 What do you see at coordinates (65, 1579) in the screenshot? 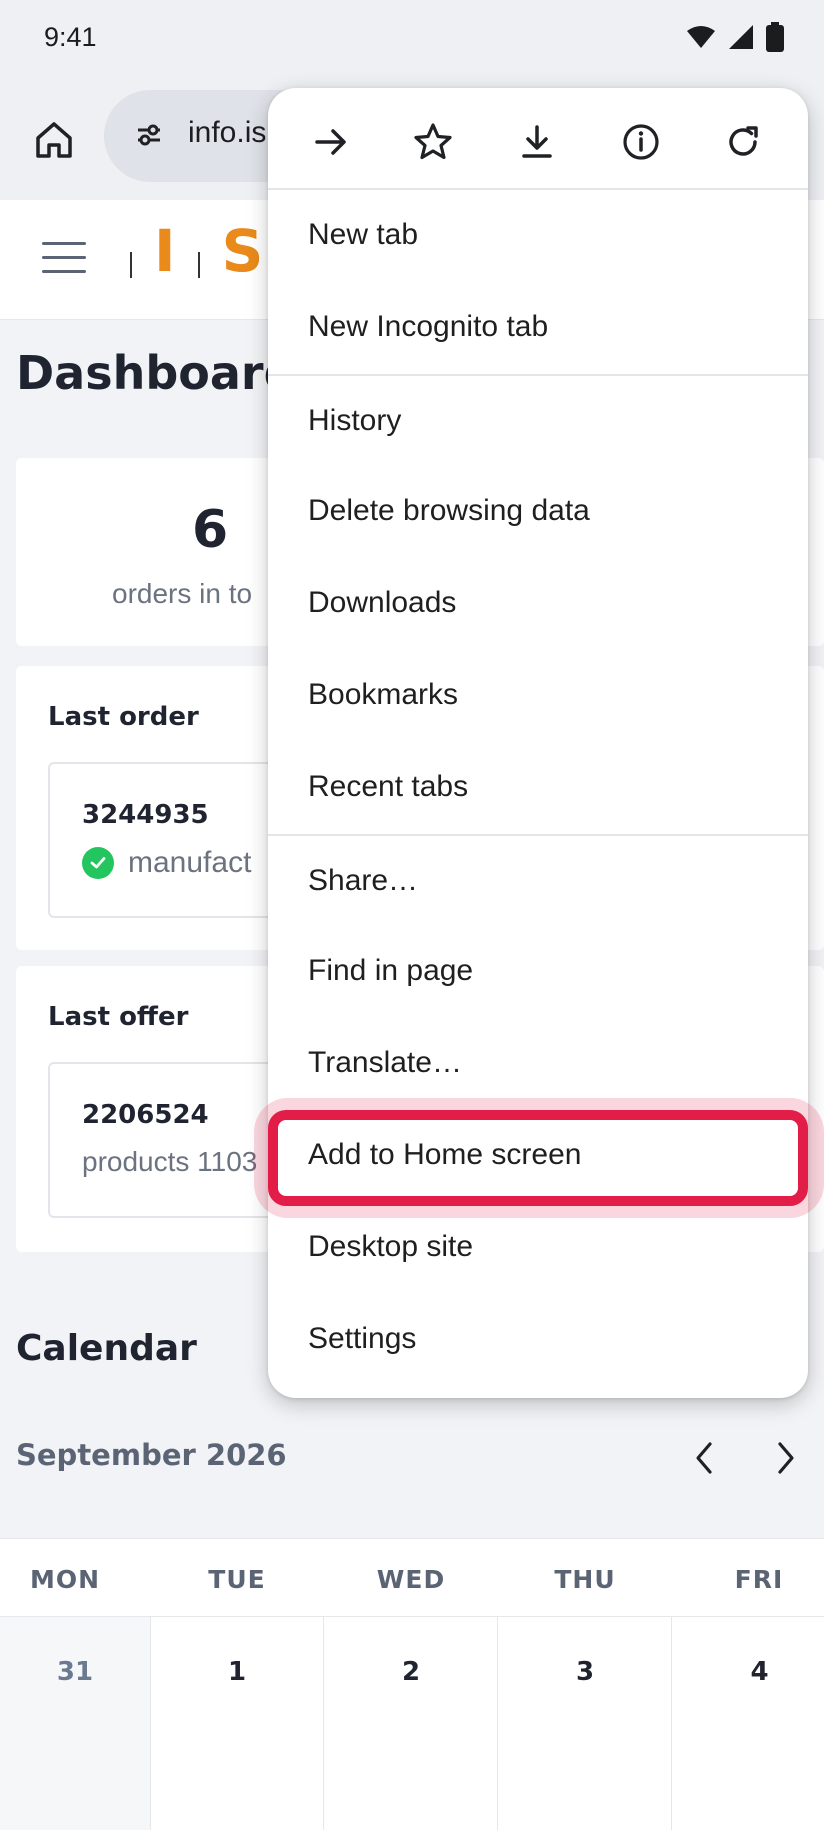
I see `day-name-mon: MON` at bounding box center [65, 1579].